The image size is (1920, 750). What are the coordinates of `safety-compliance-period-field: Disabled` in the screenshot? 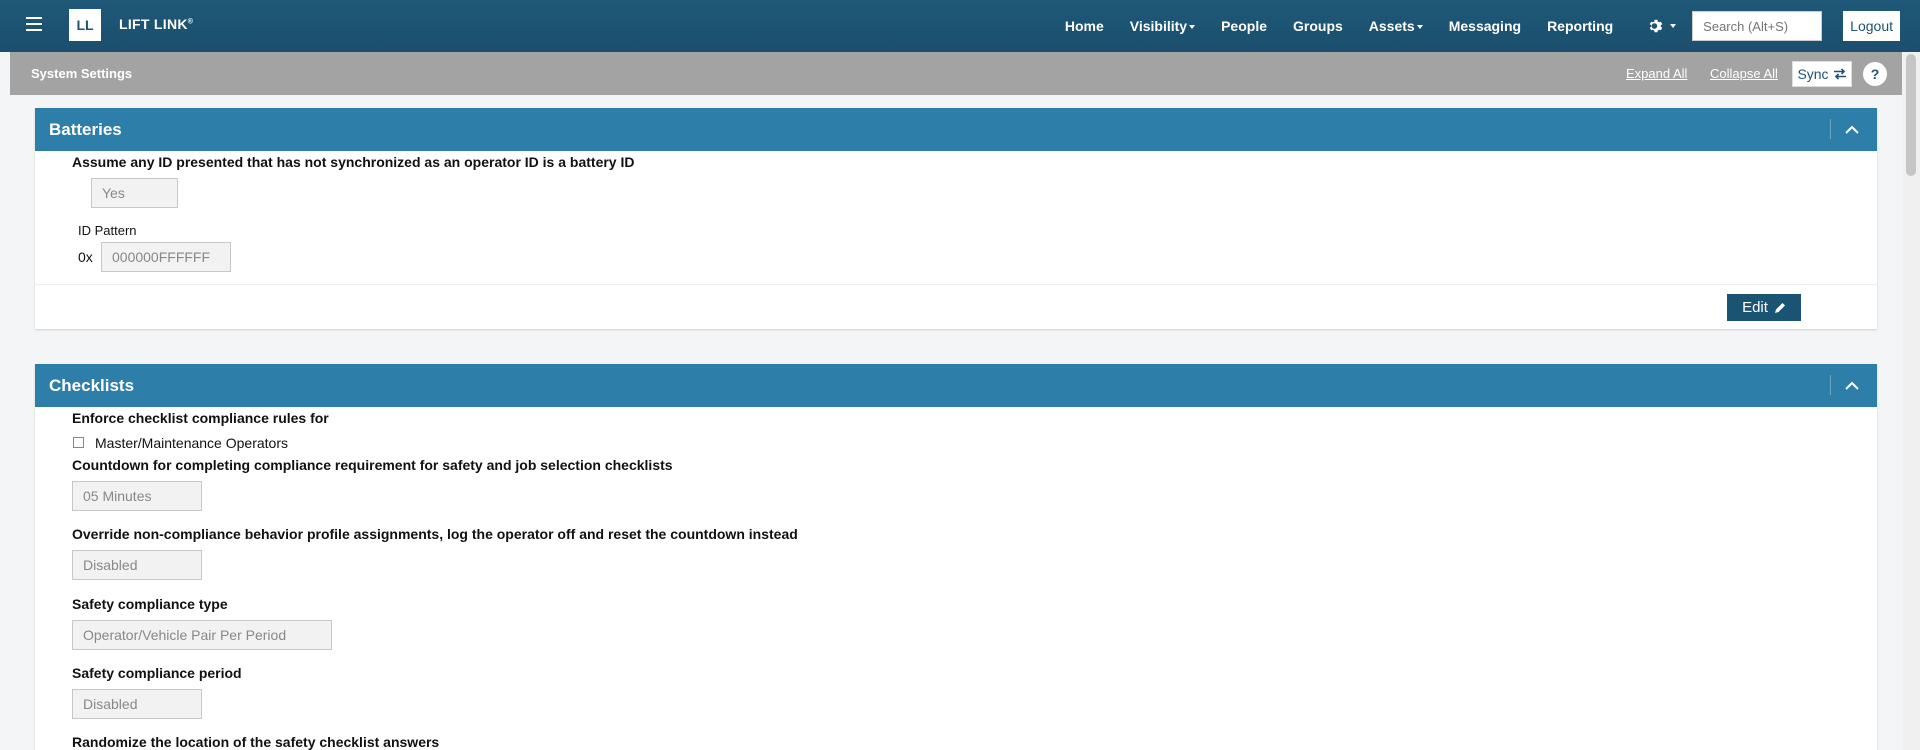 It's located at (137, 704).